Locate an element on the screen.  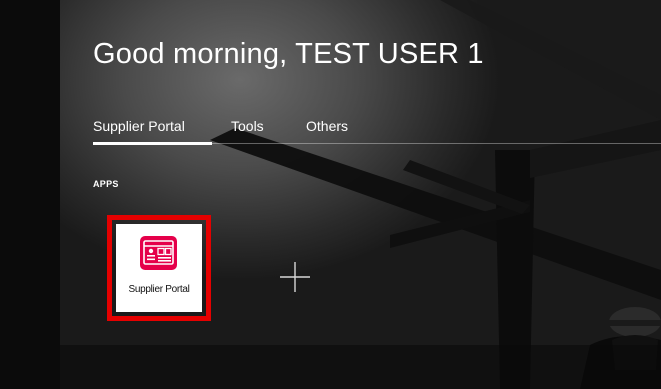
app-label-supplier-portal: Supplier Portal is located at coordinates (159, 289).